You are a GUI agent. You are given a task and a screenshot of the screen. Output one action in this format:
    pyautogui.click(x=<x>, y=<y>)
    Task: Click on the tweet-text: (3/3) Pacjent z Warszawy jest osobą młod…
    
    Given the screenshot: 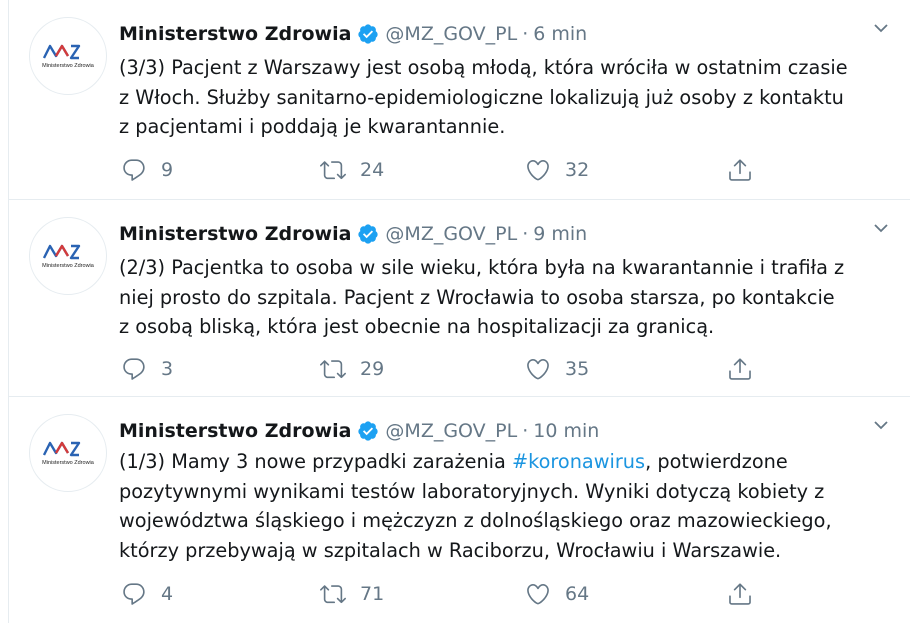 What is the action you would take?
    pyautogui.click(x=509, y=97)
    